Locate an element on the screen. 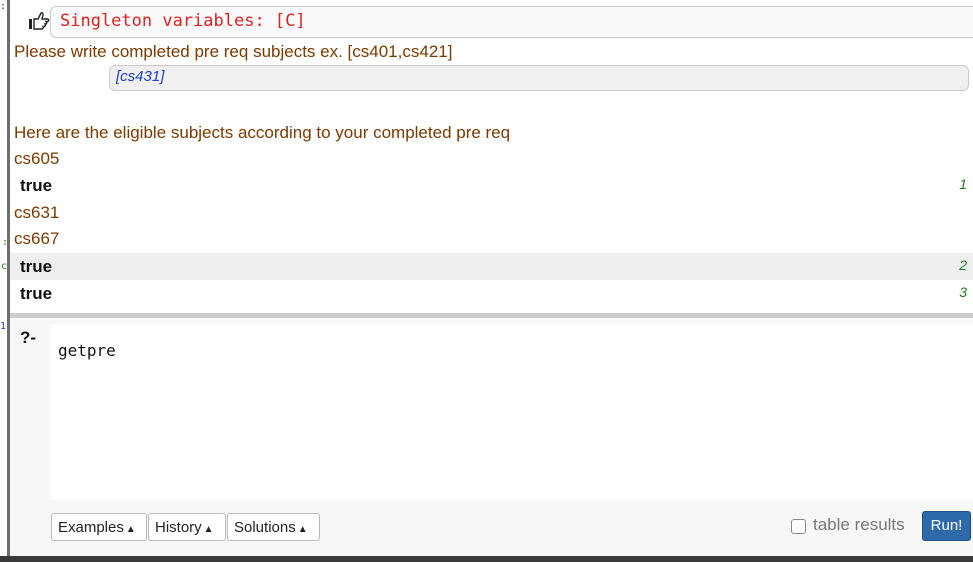 The width and height of the screenshot is (973, 562). solution-row: true 1 is located at coordinates (491, 185).